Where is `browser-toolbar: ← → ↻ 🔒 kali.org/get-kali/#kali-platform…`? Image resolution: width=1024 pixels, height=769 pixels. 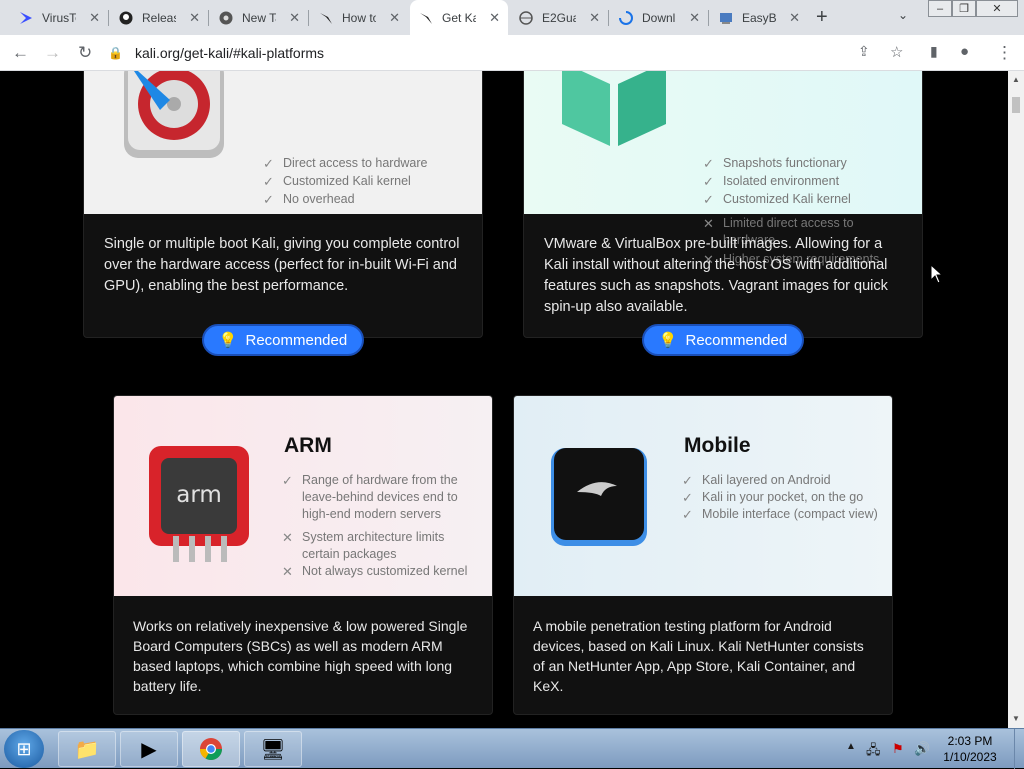 browser-toolbar: ← → ↻ 🔒 kali.org/get-kali/#kali-platform… is located at coordinates (512, 53).